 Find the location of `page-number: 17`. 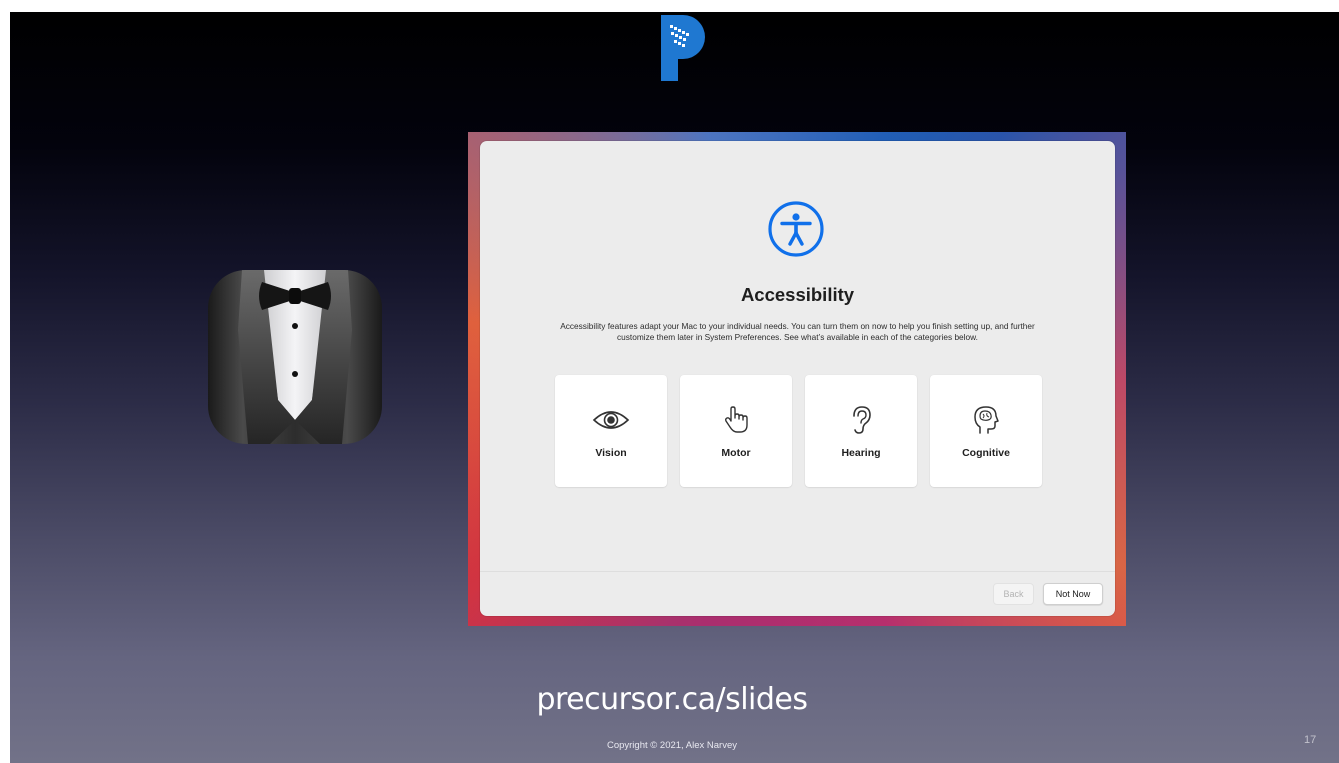

page-number: 17 is located at coordinates (1310, 740).